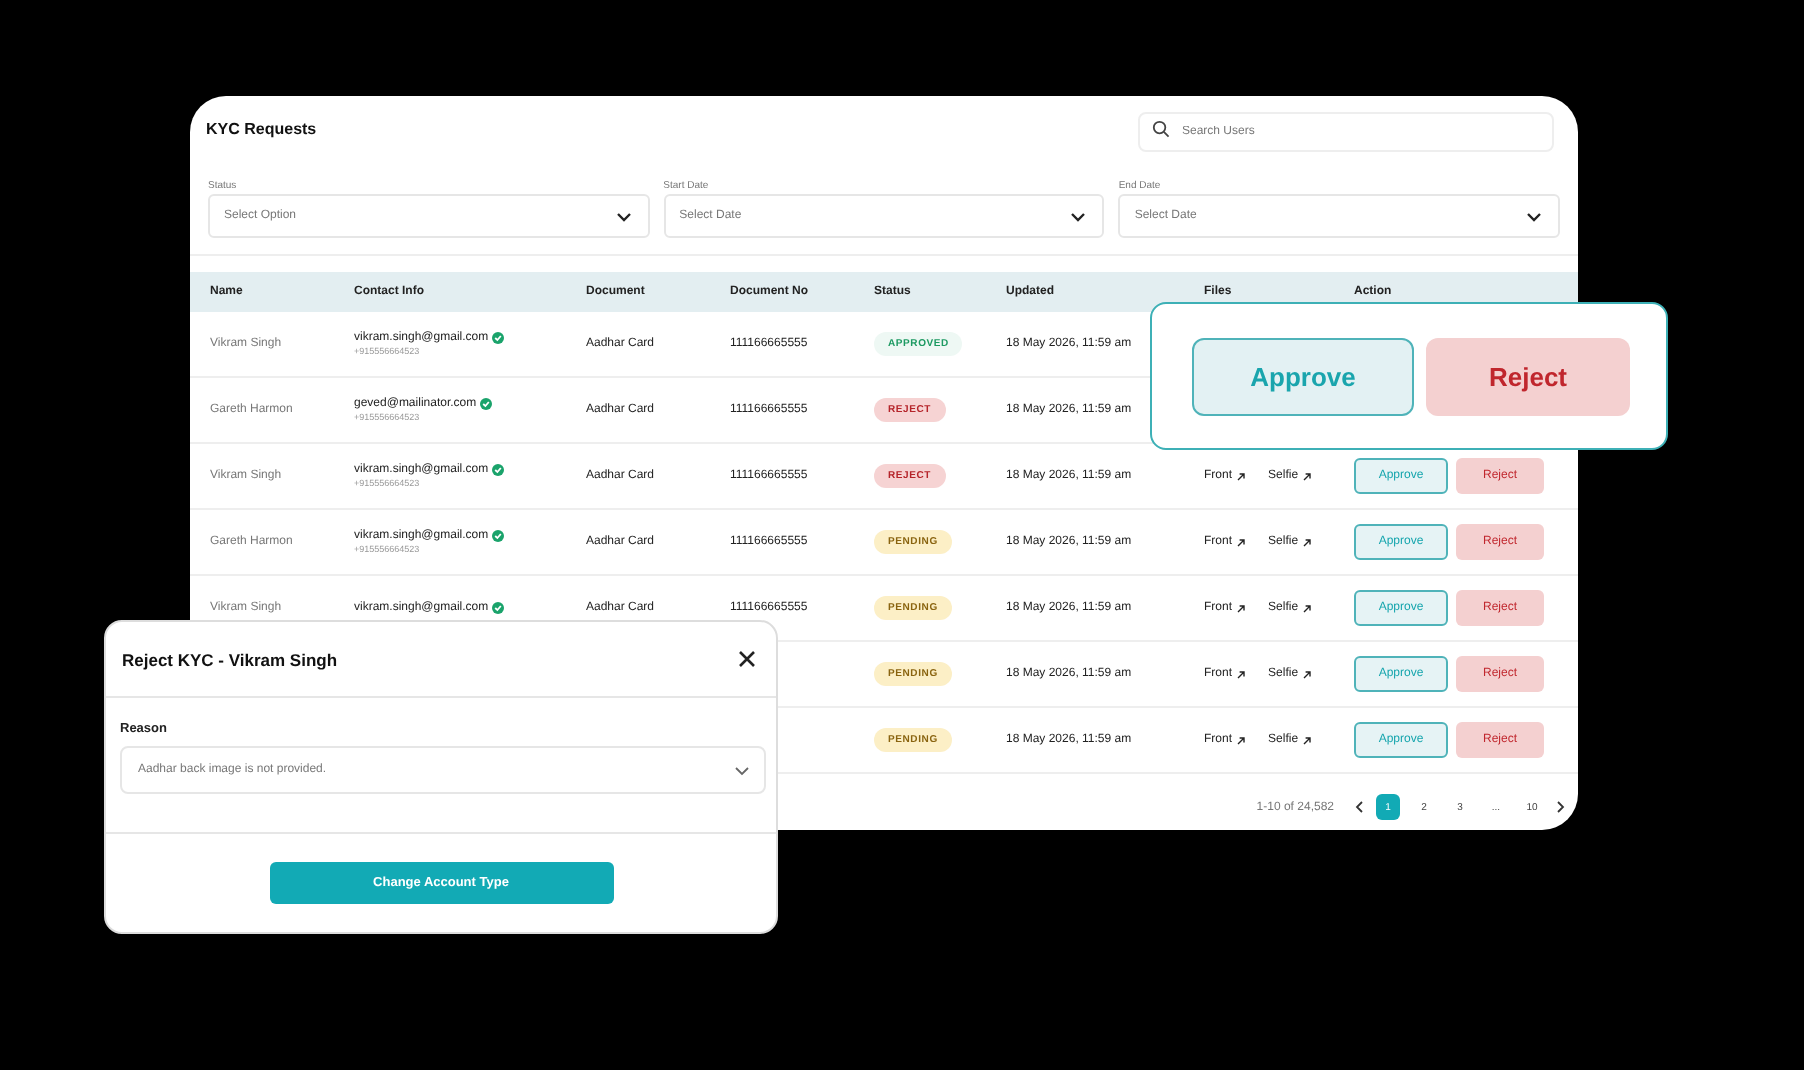 The width and height of the screenshot is (1804, 1070). I want to click on page-title: KYC Requests, so click(261, 128).